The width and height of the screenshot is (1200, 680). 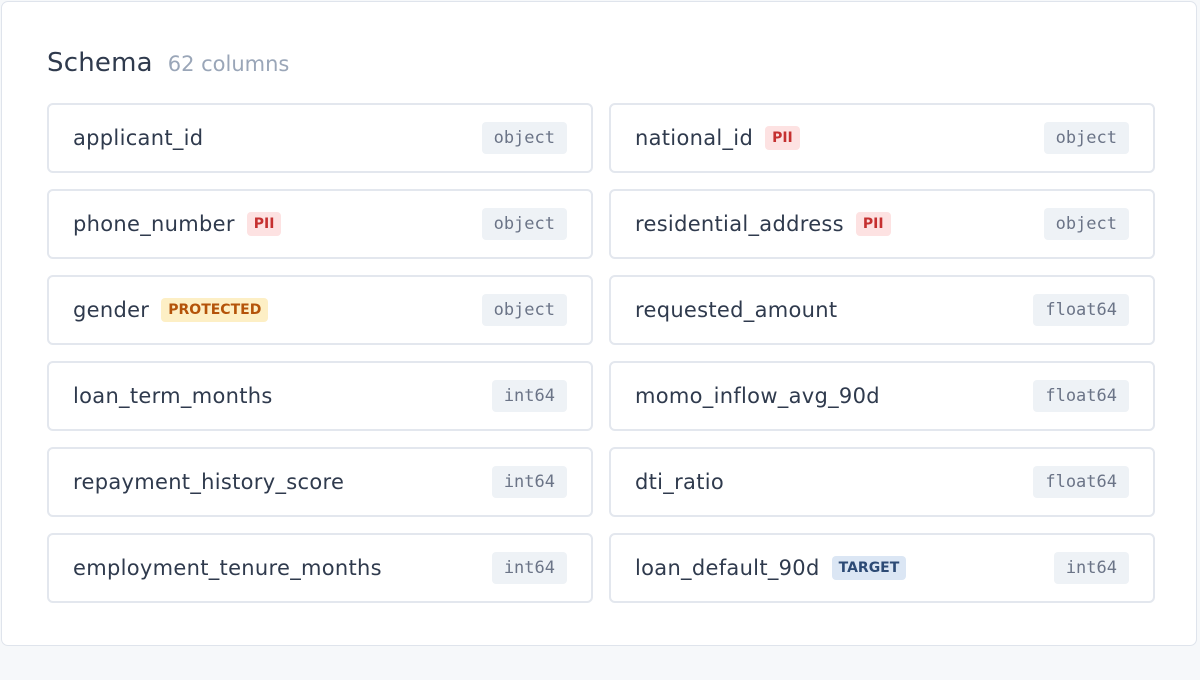 What do you see at coordinates (320, 224) in the screenshot?
I see `column-row: phone_number PII object` at bounding box center [320, 224].